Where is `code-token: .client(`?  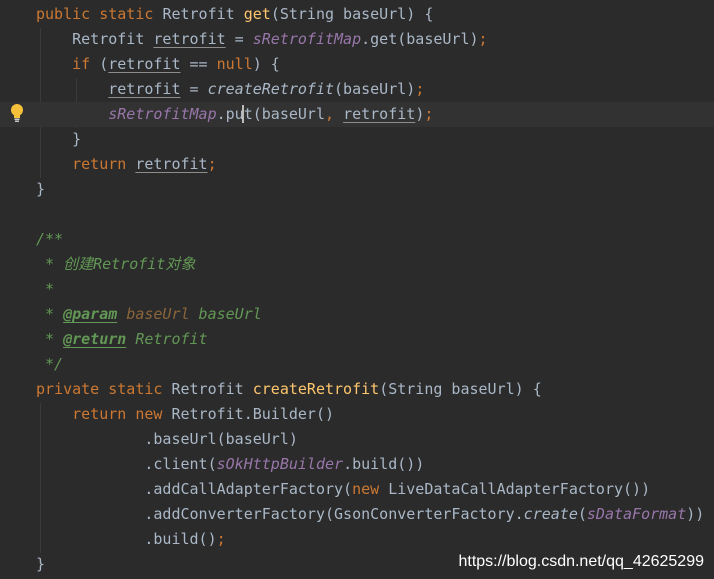
code-token: .client( is located at coordinates (126, 464).